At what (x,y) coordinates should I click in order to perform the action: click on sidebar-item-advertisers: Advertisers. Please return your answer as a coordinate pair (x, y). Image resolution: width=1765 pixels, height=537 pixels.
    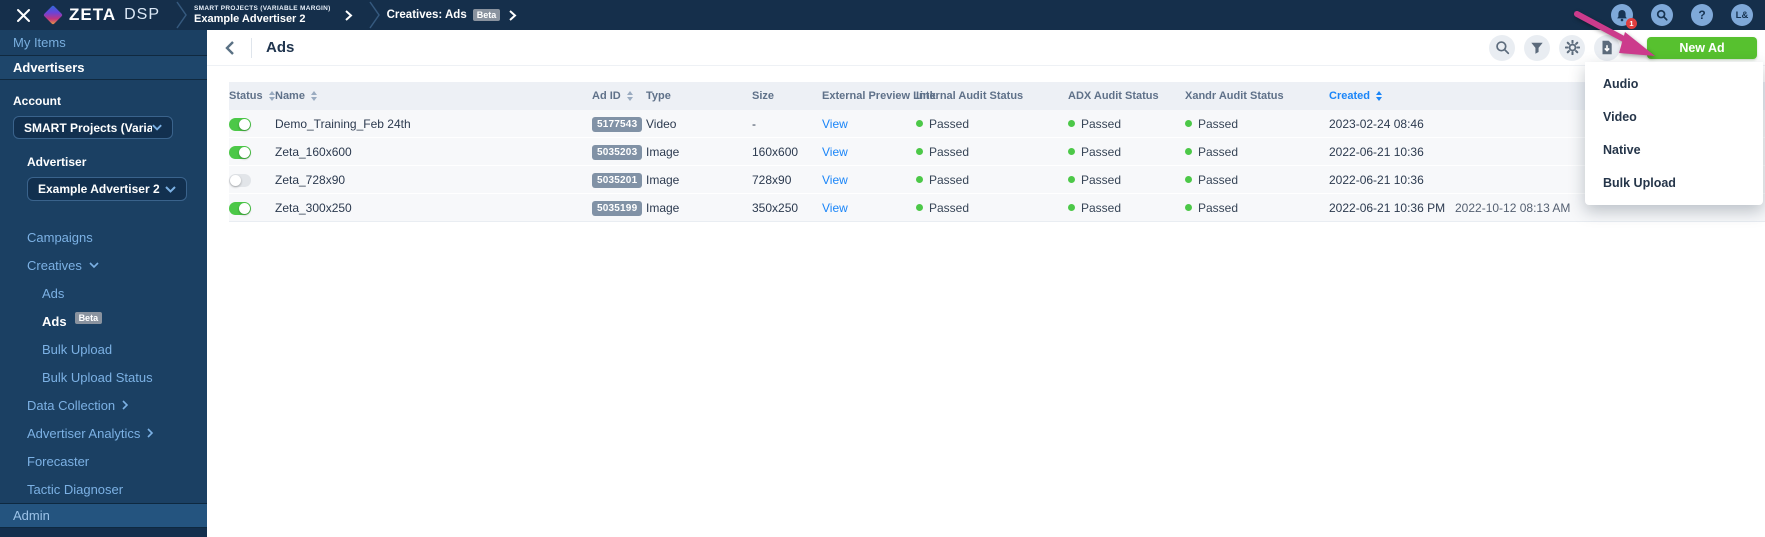
    Looking at the image, I should click on (103, 68).